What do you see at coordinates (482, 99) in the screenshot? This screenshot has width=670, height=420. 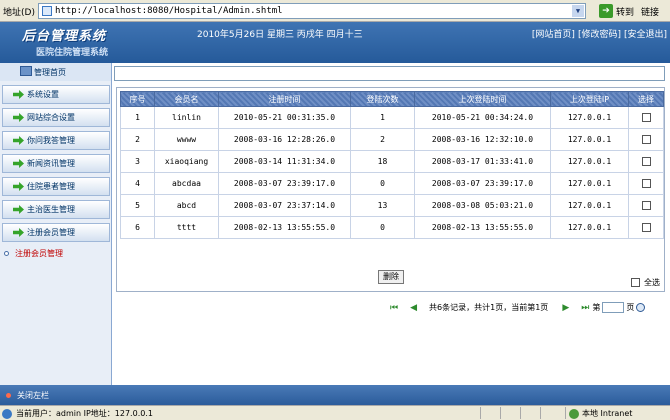 I see `col-header-last-login: 上次登陆时间` at bounding box center [482, 99].